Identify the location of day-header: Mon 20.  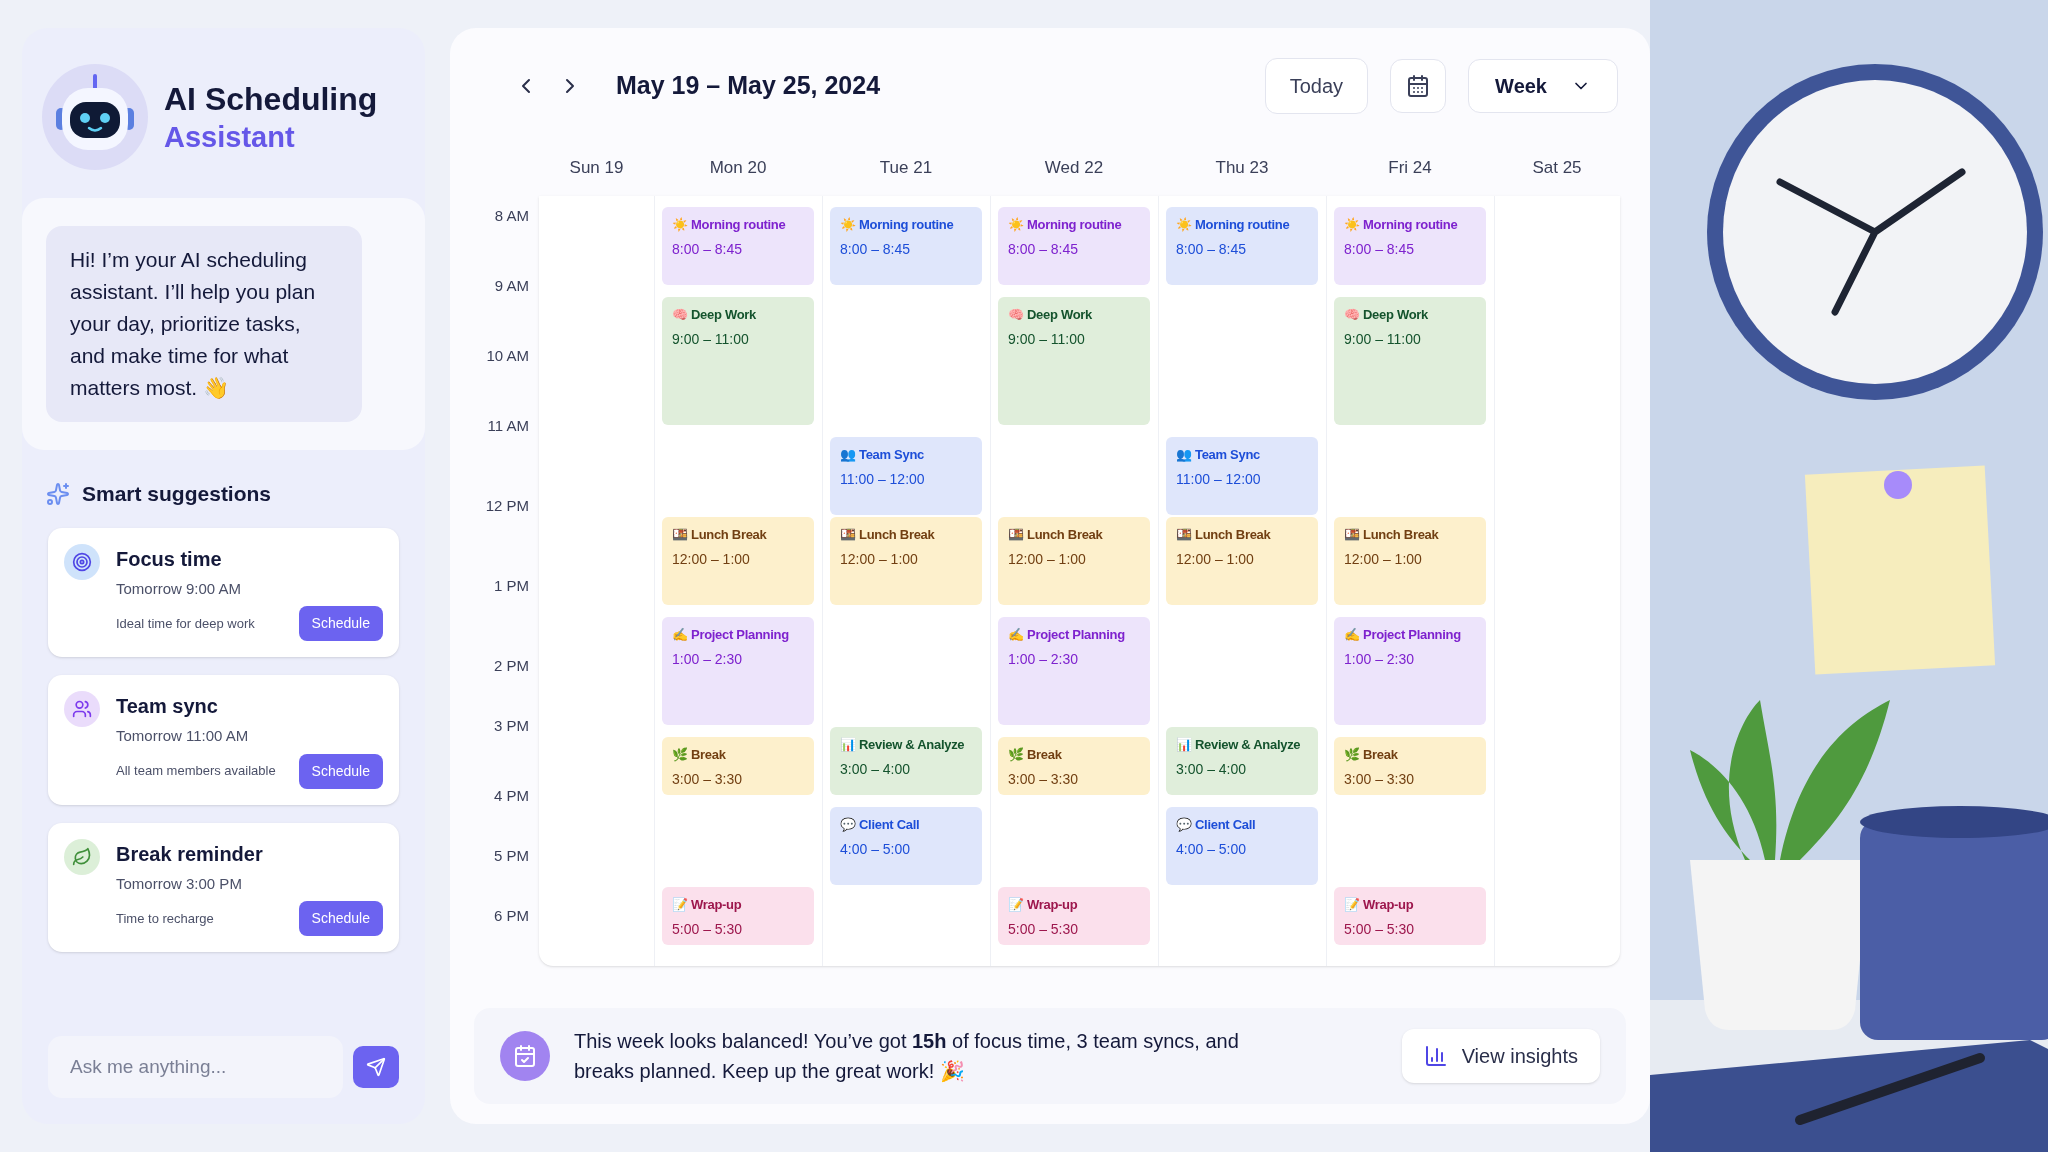
(738, 168).